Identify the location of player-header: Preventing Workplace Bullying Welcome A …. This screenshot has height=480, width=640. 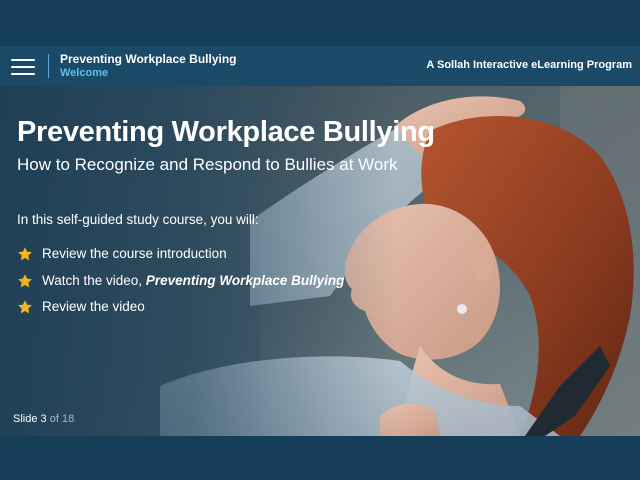
(320, 66).